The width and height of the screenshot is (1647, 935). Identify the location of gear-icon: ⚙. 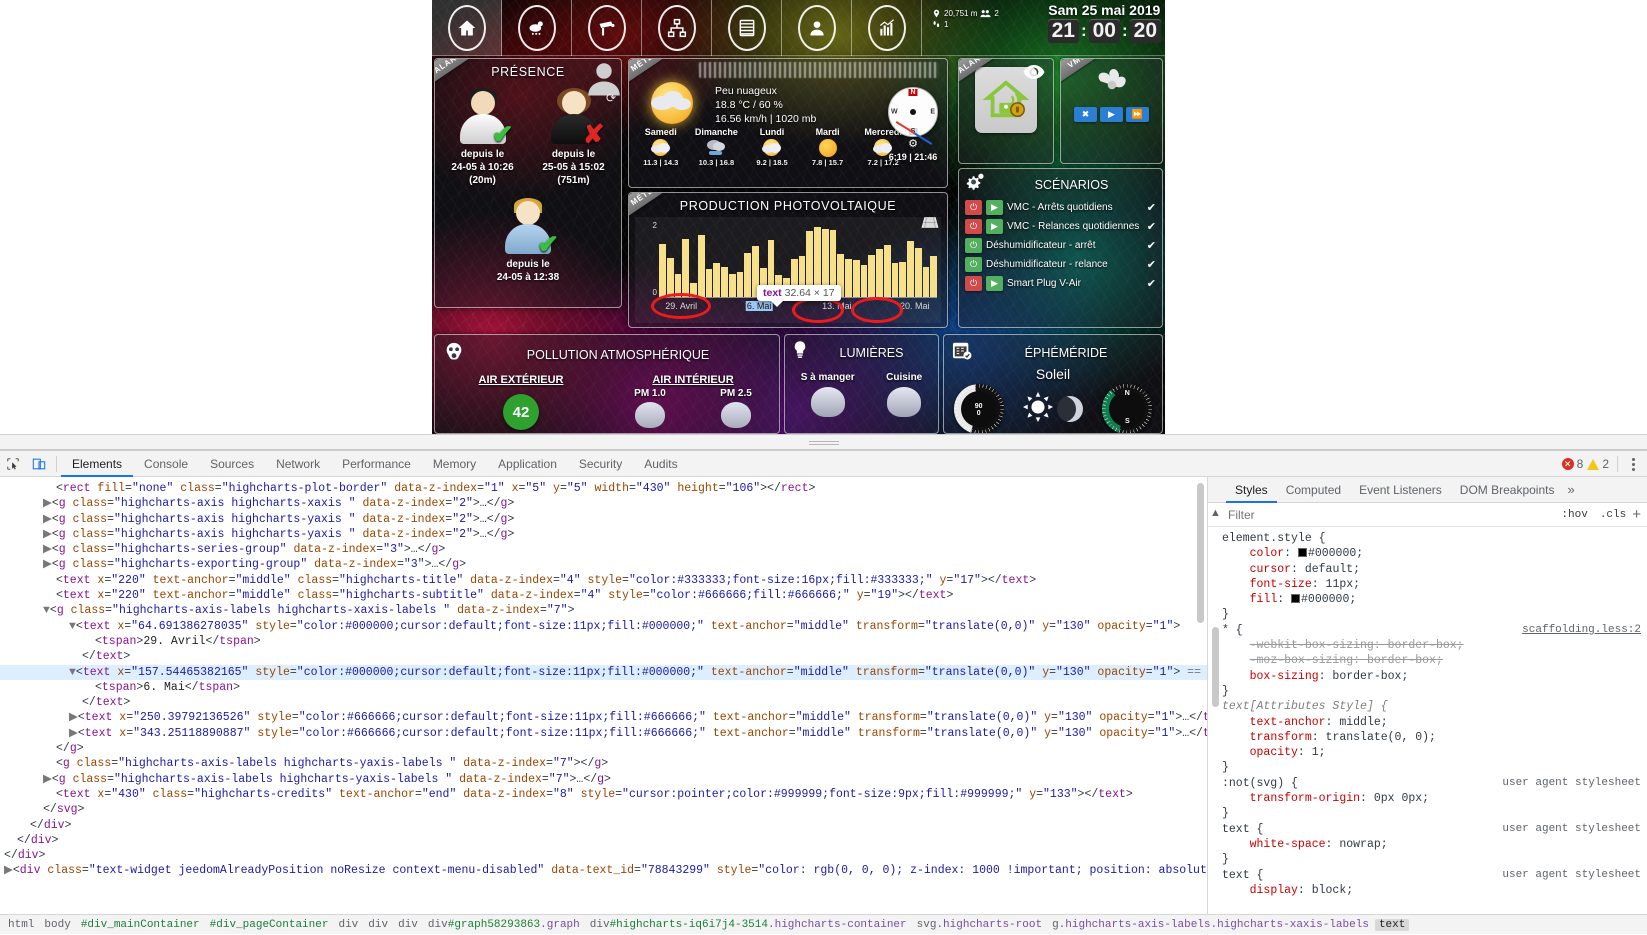
(913, 143).